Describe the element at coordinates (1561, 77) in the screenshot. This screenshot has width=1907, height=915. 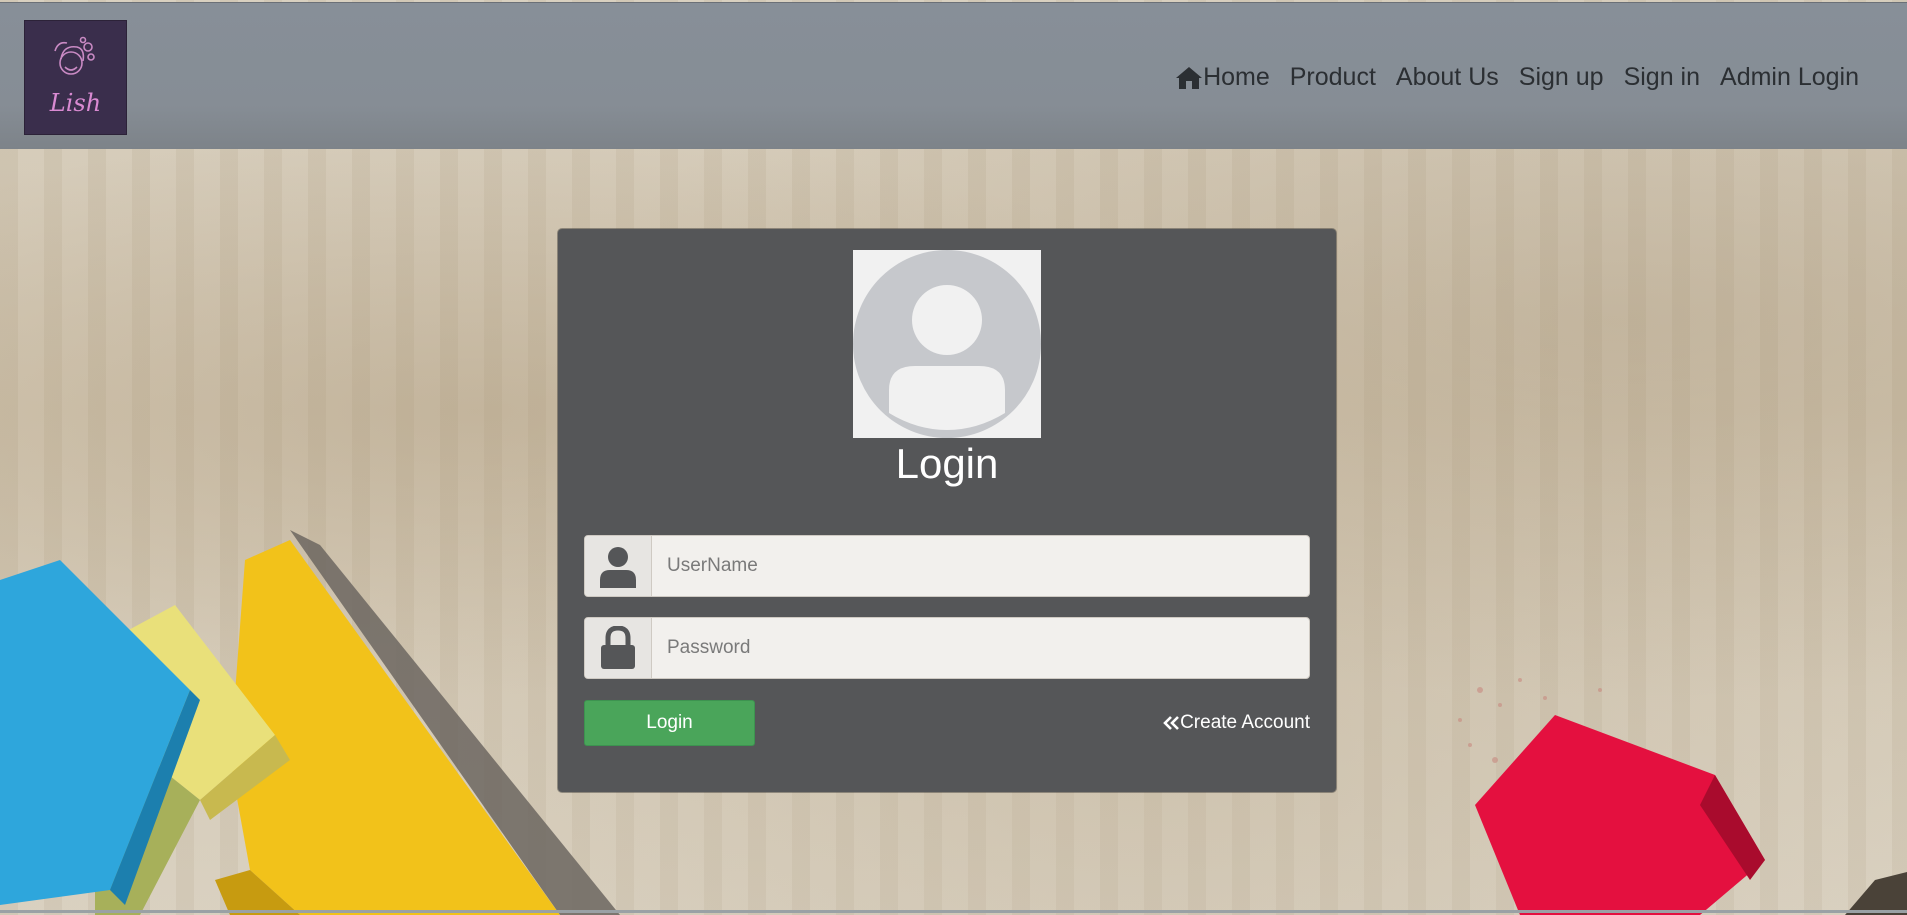
I see `nav-sign-up: Sign up` at that location.